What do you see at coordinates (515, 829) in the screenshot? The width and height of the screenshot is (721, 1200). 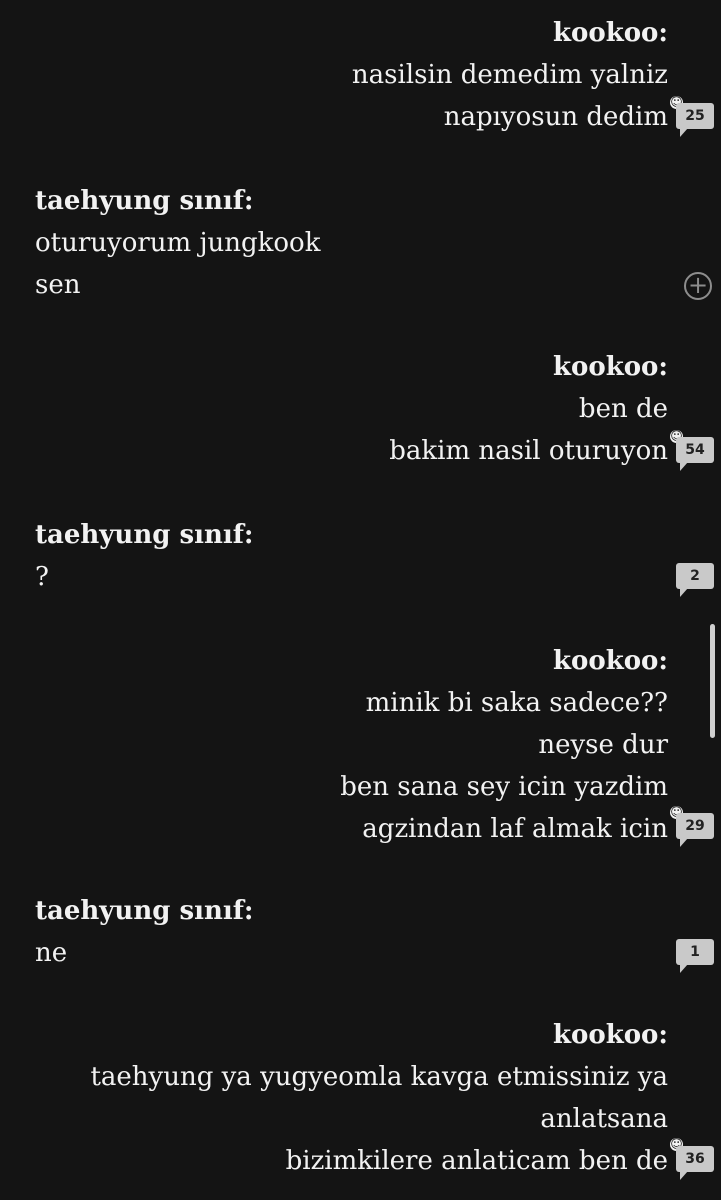 I see `message-line: agzindan laf almak icin` at bounding box center [515, 829].